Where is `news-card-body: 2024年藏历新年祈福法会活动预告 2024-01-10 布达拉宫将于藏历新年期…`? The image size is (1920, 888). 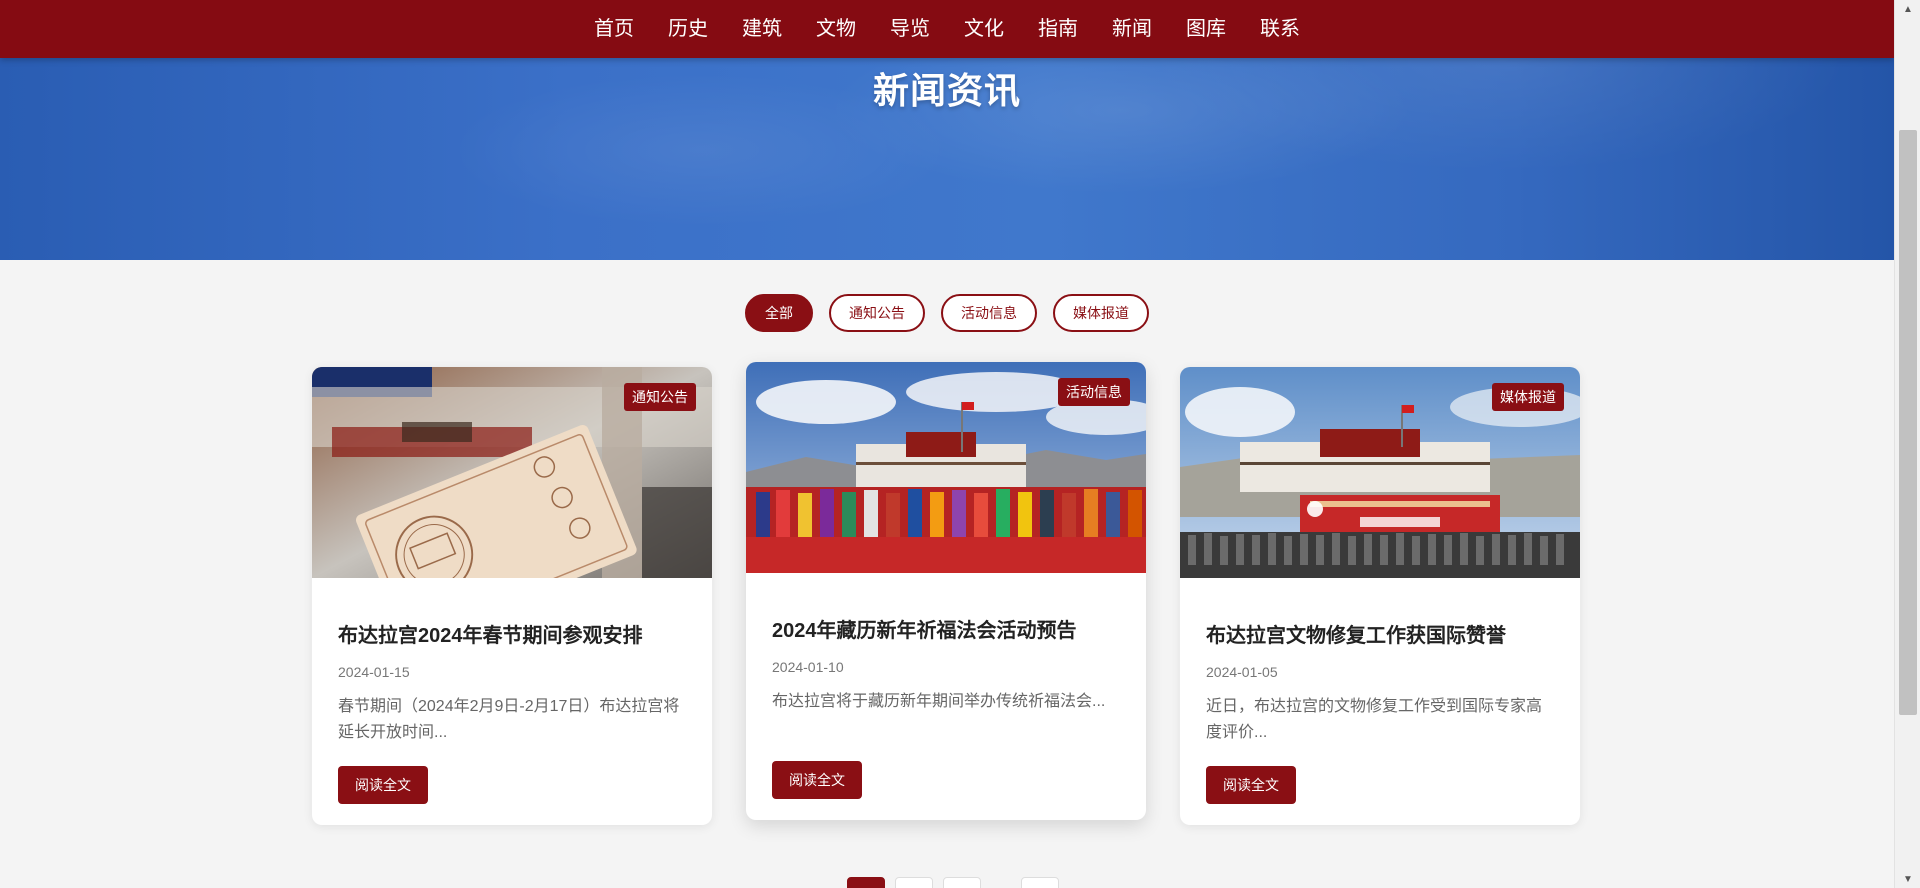 news-card-body: 2024年藏历新年祈福法会活动预告 2024-01-10 布达拉宫将于藏历新年期… is located at coordinates (946, 708).